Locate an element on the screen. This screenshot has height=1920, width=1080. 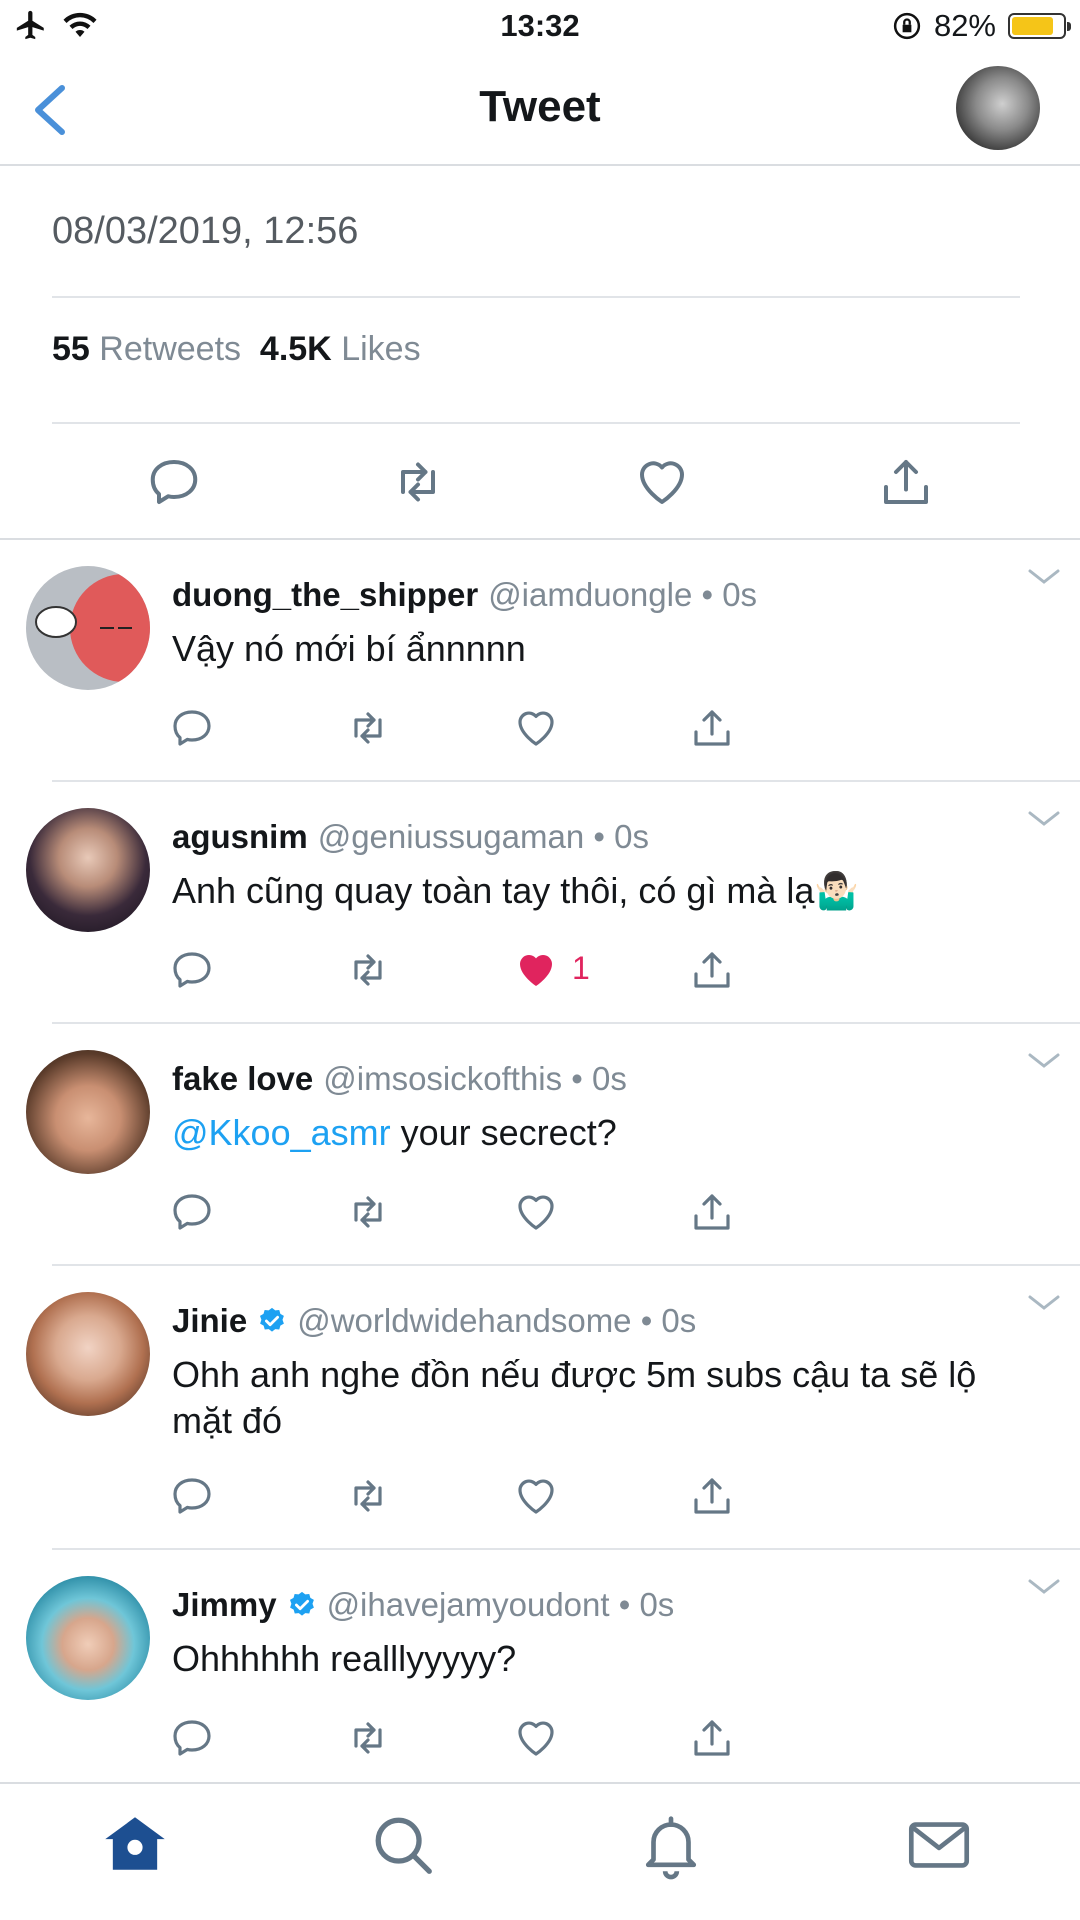
reply-author-name: agusnim is located at coordinates (240, 837).